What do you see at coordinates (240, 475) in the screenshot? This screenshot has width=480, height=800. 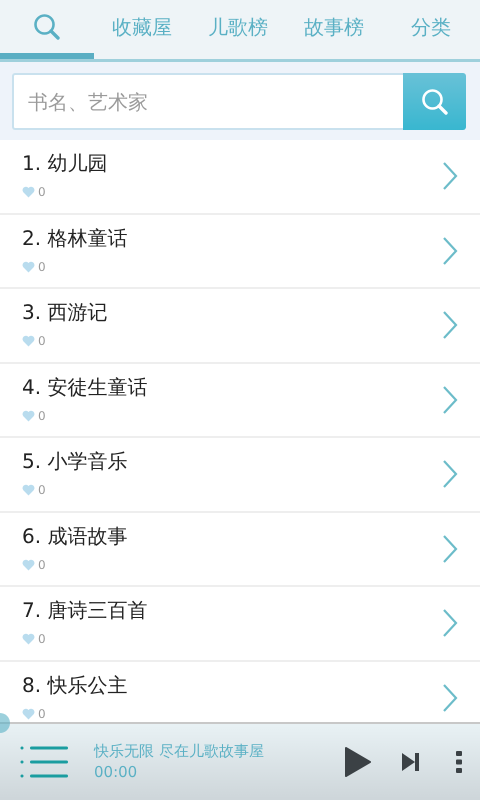 I see `list-item: 5. 小学音乐 0` at bounding box center [240, 475].